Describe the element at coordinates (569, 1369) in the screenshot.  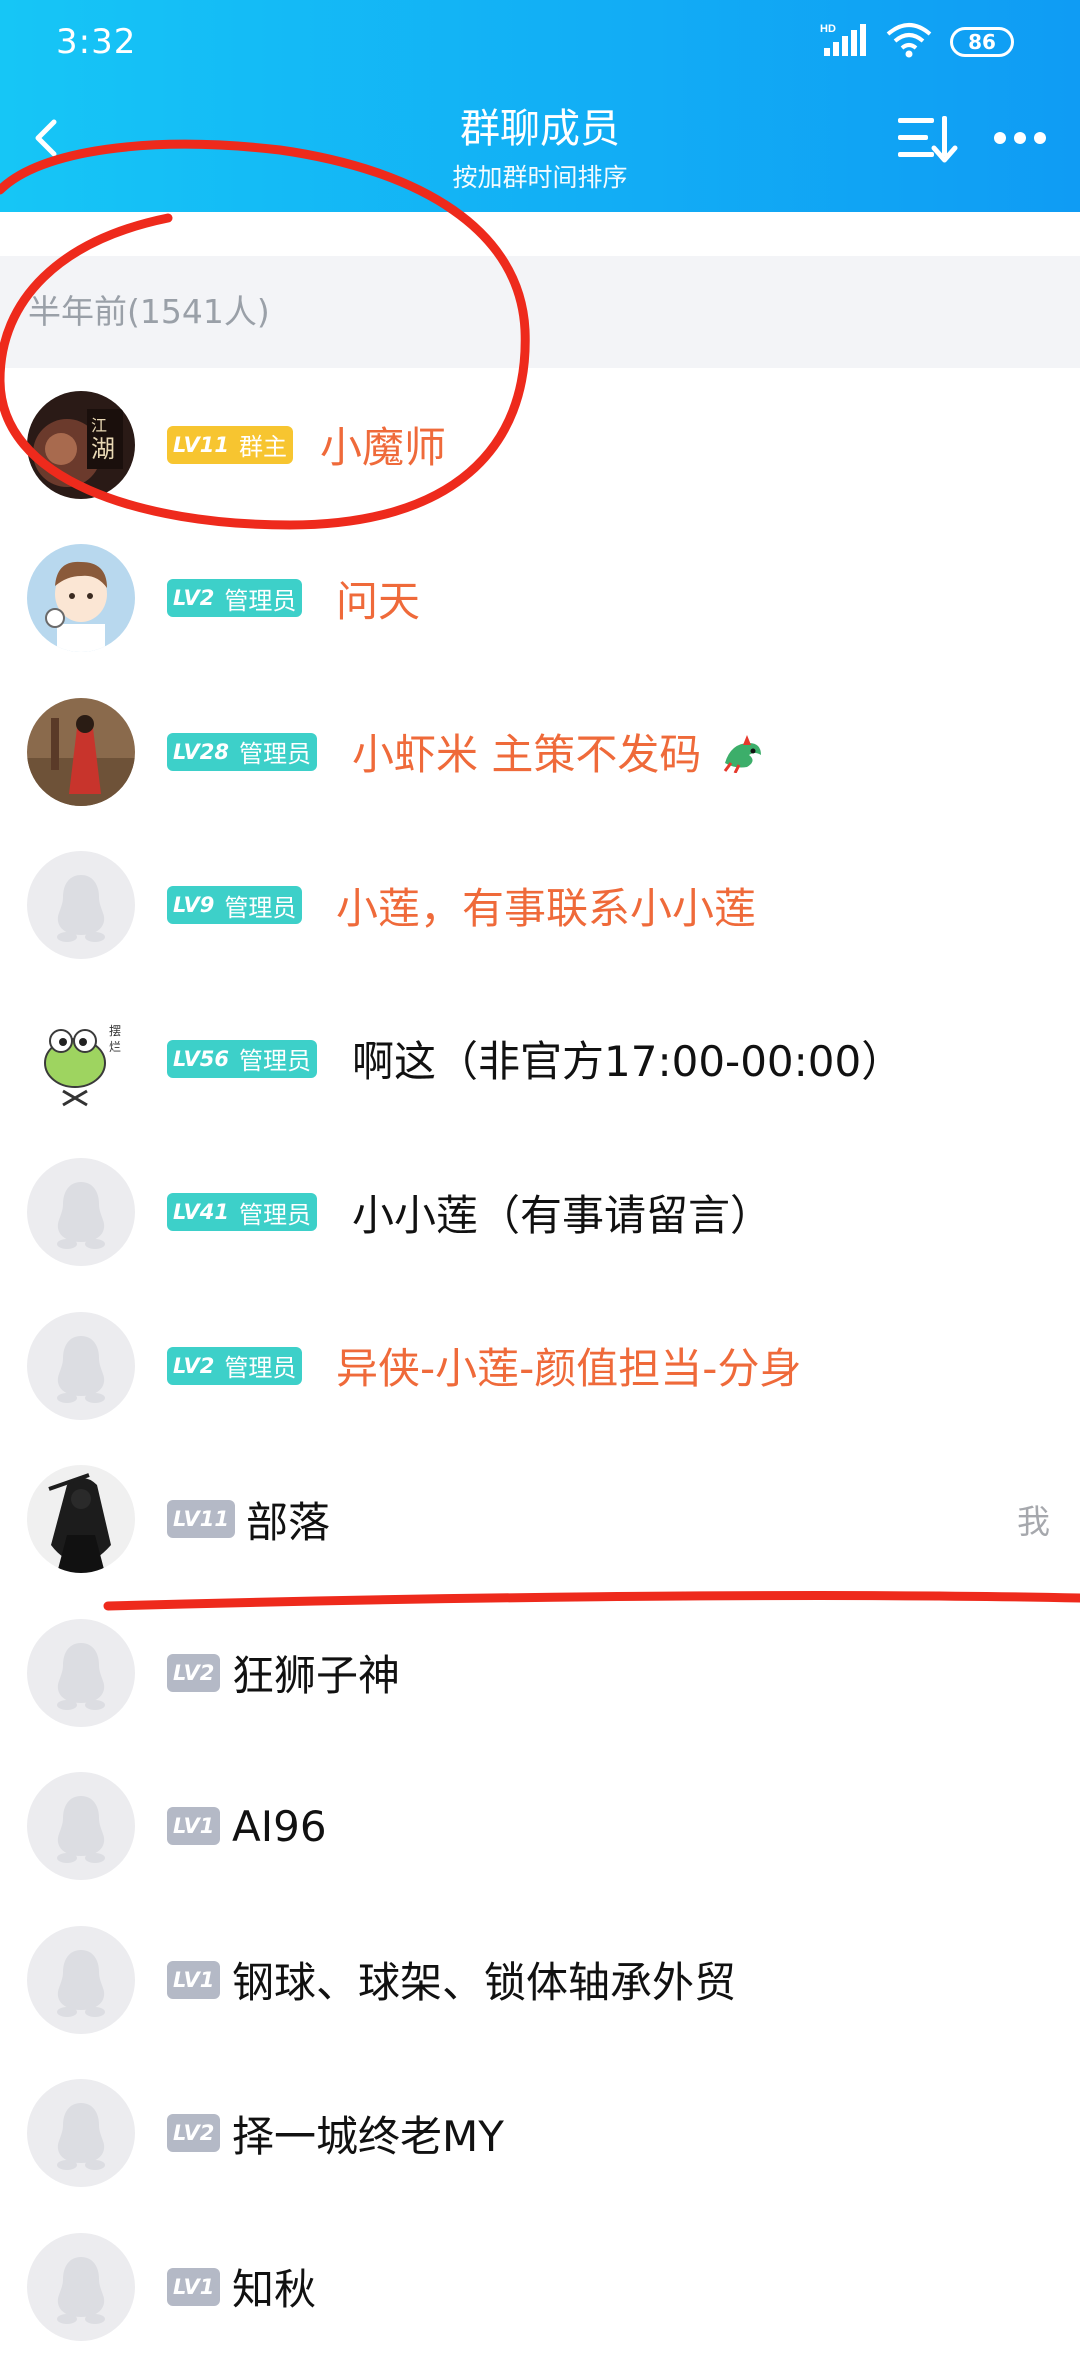
I see `member-name: 异侠-小莲-颜值担当-分身` at that location.